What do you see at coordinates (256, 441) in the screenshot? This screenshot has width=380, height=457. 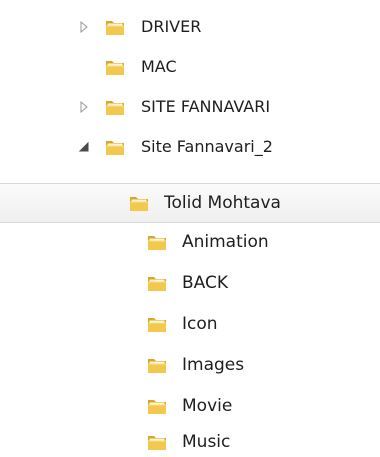 I see `tree-item-music: Music` at bounding box center [256, 441].